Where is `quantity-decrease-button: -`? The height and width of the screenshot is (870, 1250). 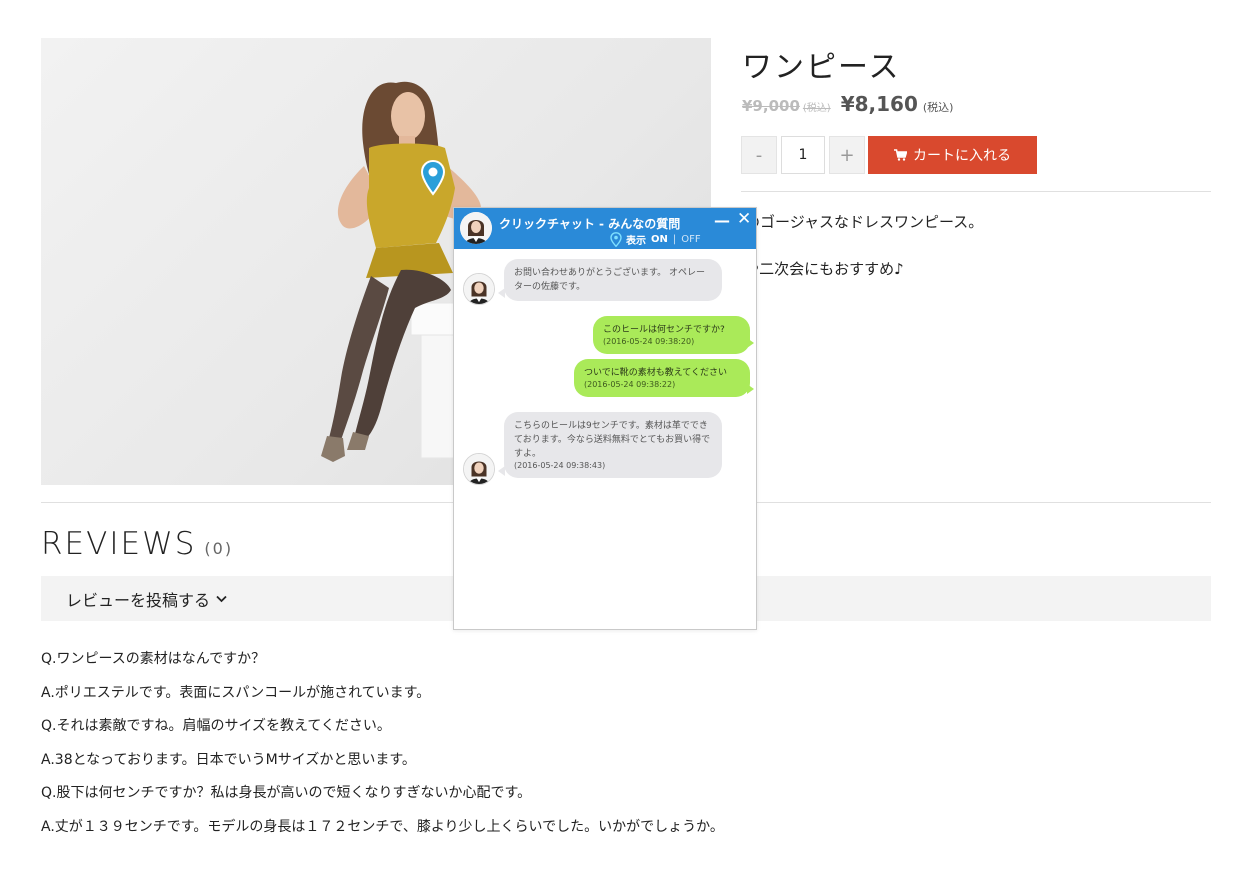 quantity-decrease-button: - is located at coordinates (759, 155).